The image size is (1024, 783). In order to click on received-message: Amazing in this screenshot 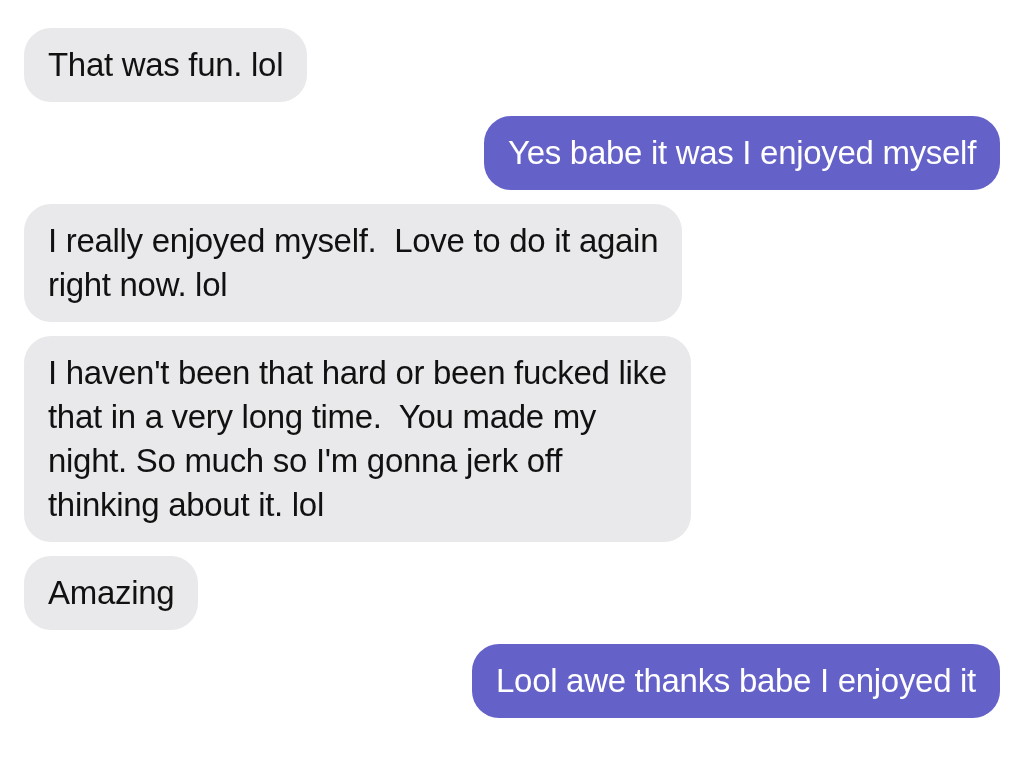, I will do `click(111, 593)`.